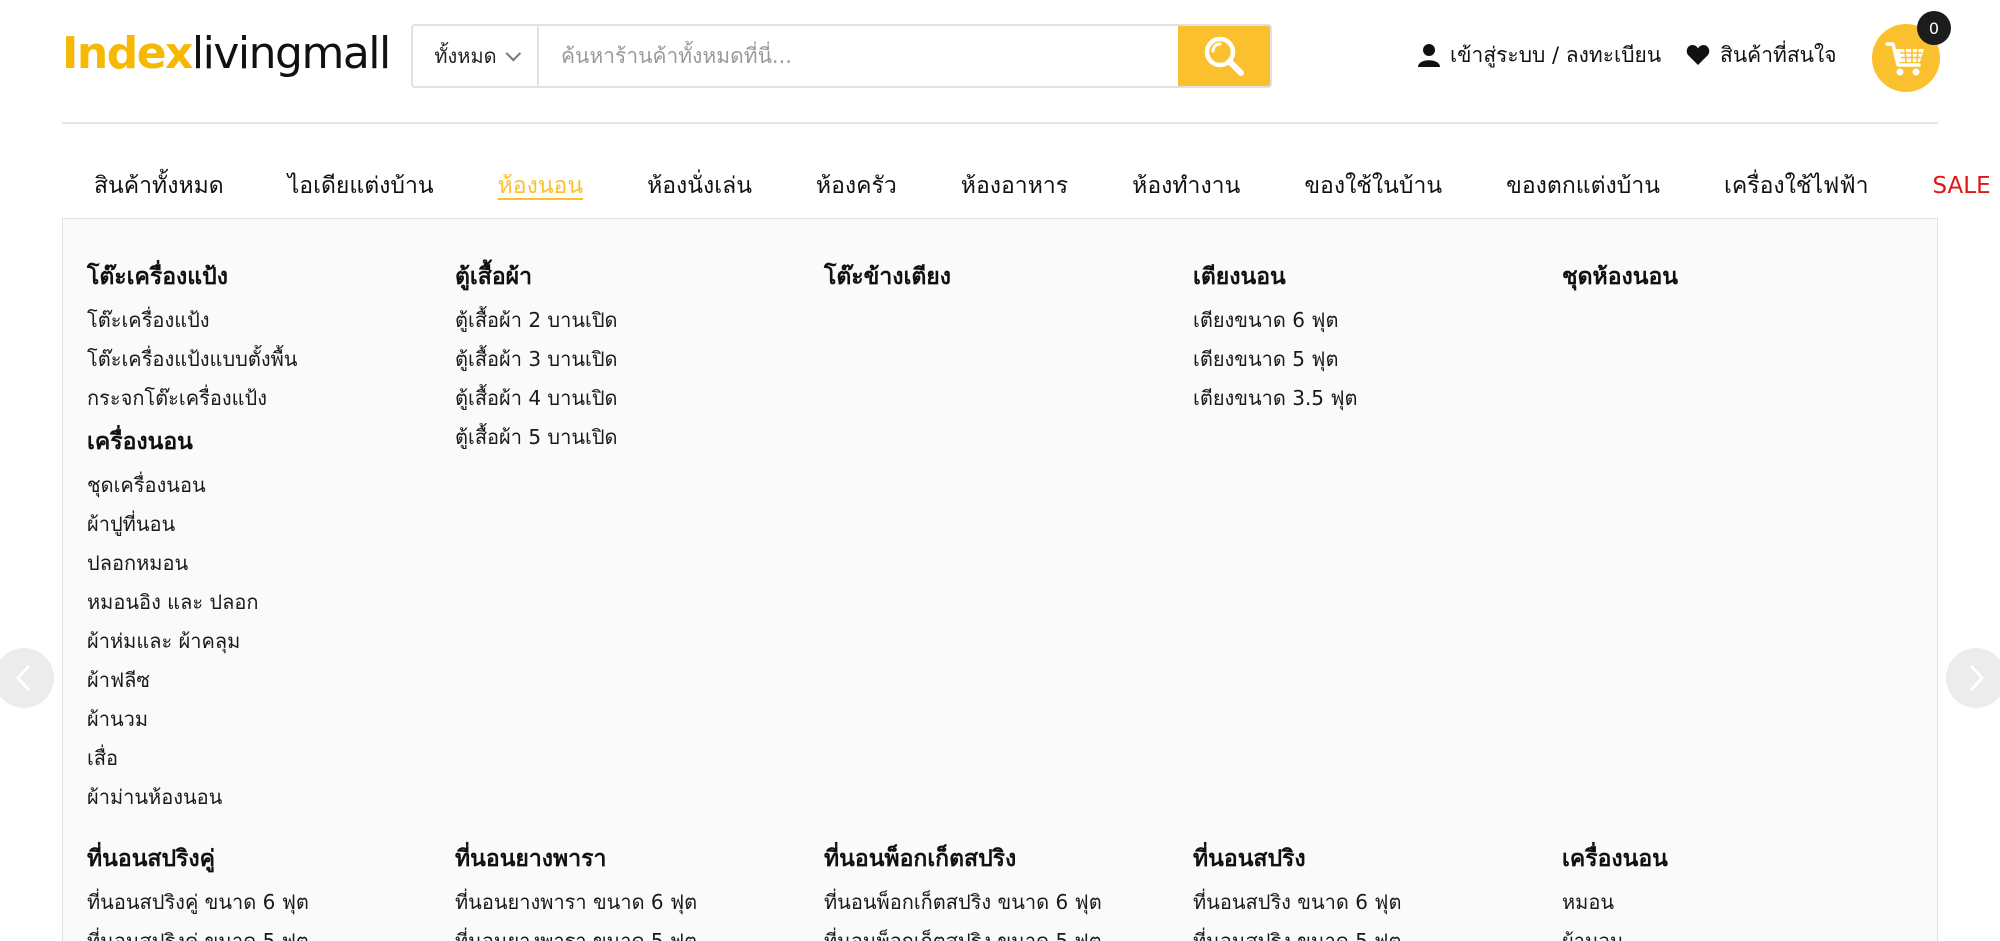  What do you see at coordinates (1934, 28) in the screenshot?
I see `cart-count-badge: 0` at bounding box center [1934, 28].